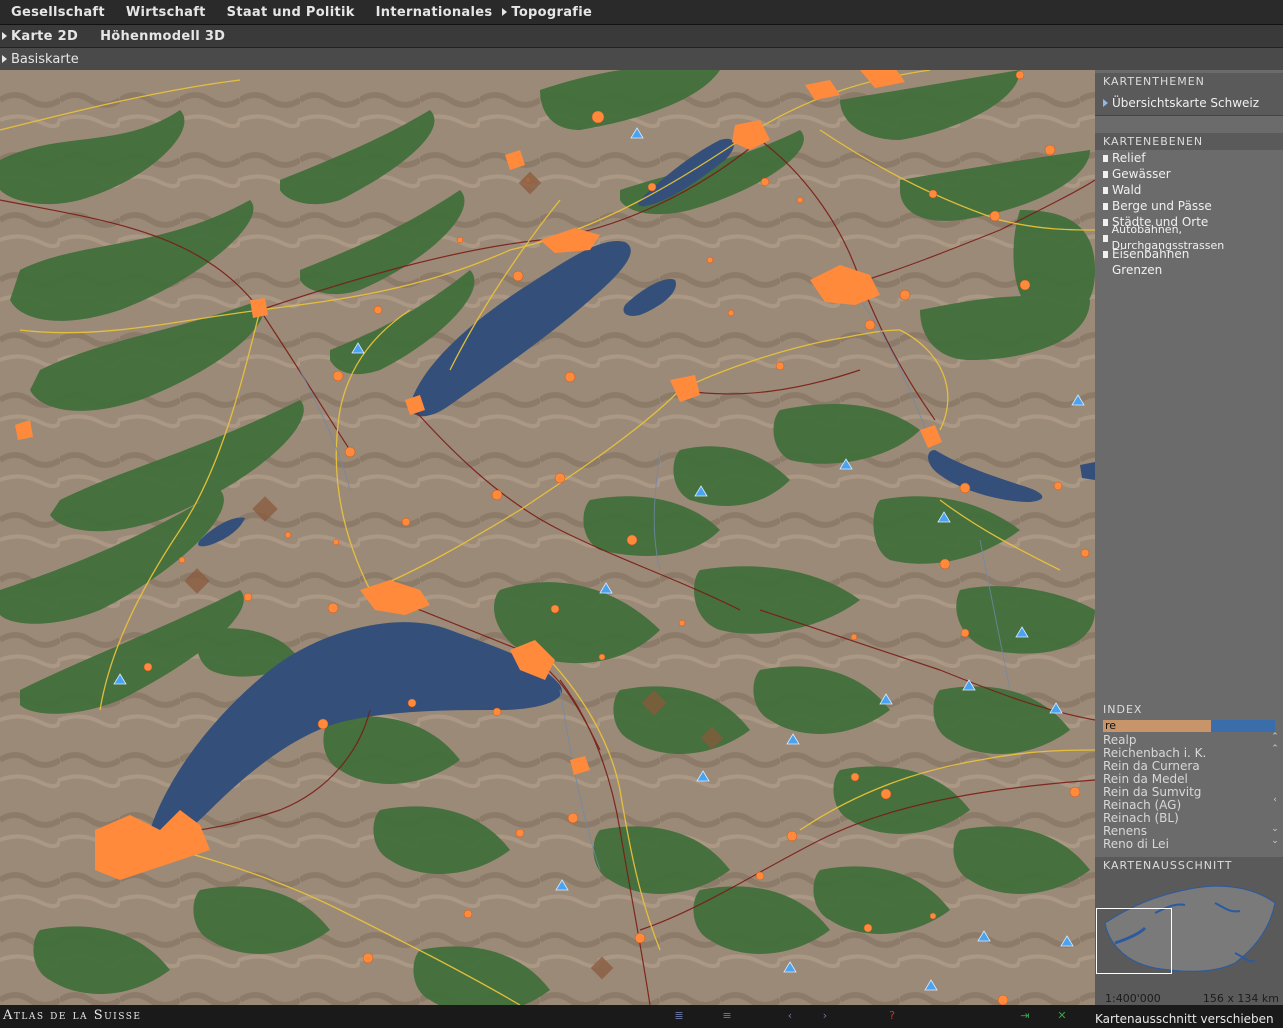 The image size is (1283, 1028). What do you see at coordinates (1157, 726) in the screenshot?
I see `index-search-input: re` at bounding box center [1157, 726].